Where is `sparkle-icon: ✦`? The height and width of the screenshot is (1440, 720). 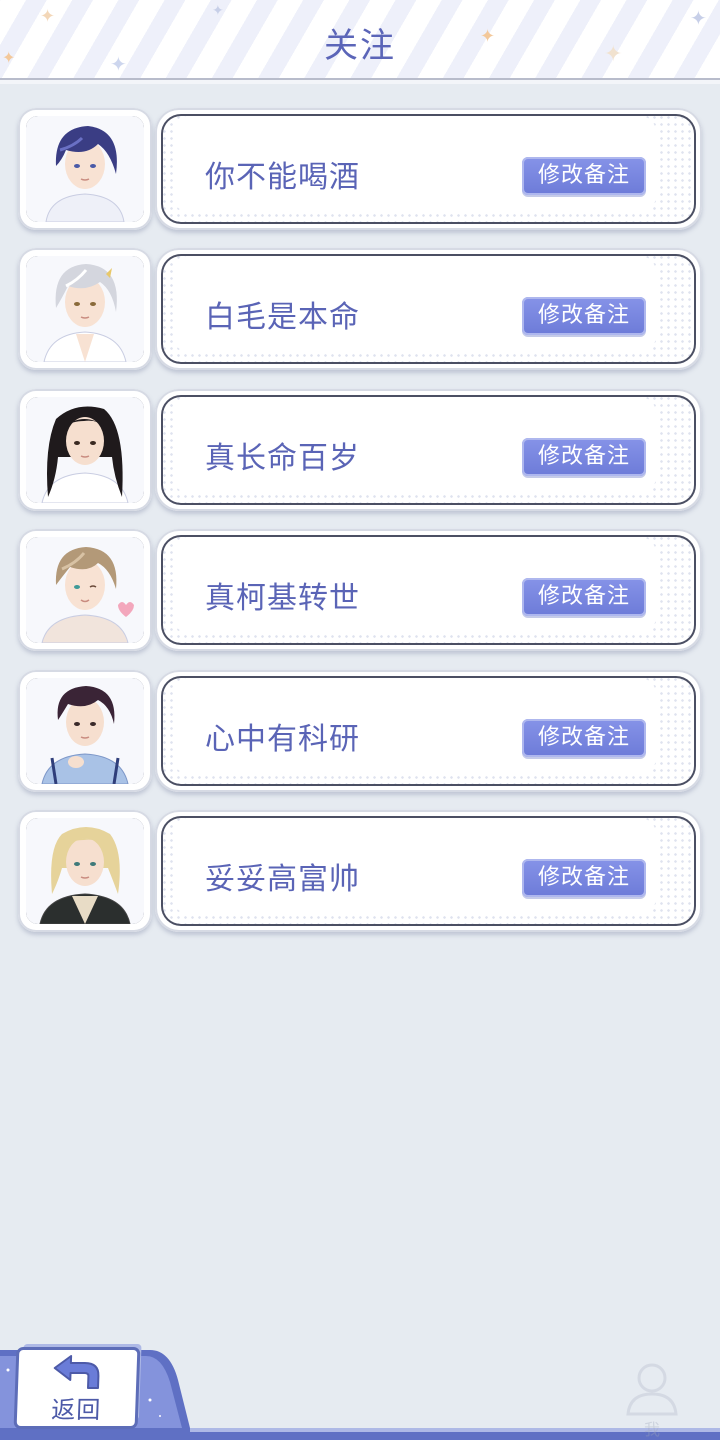 sparkle-icon: ✦ is located at coordinates (218, 11).